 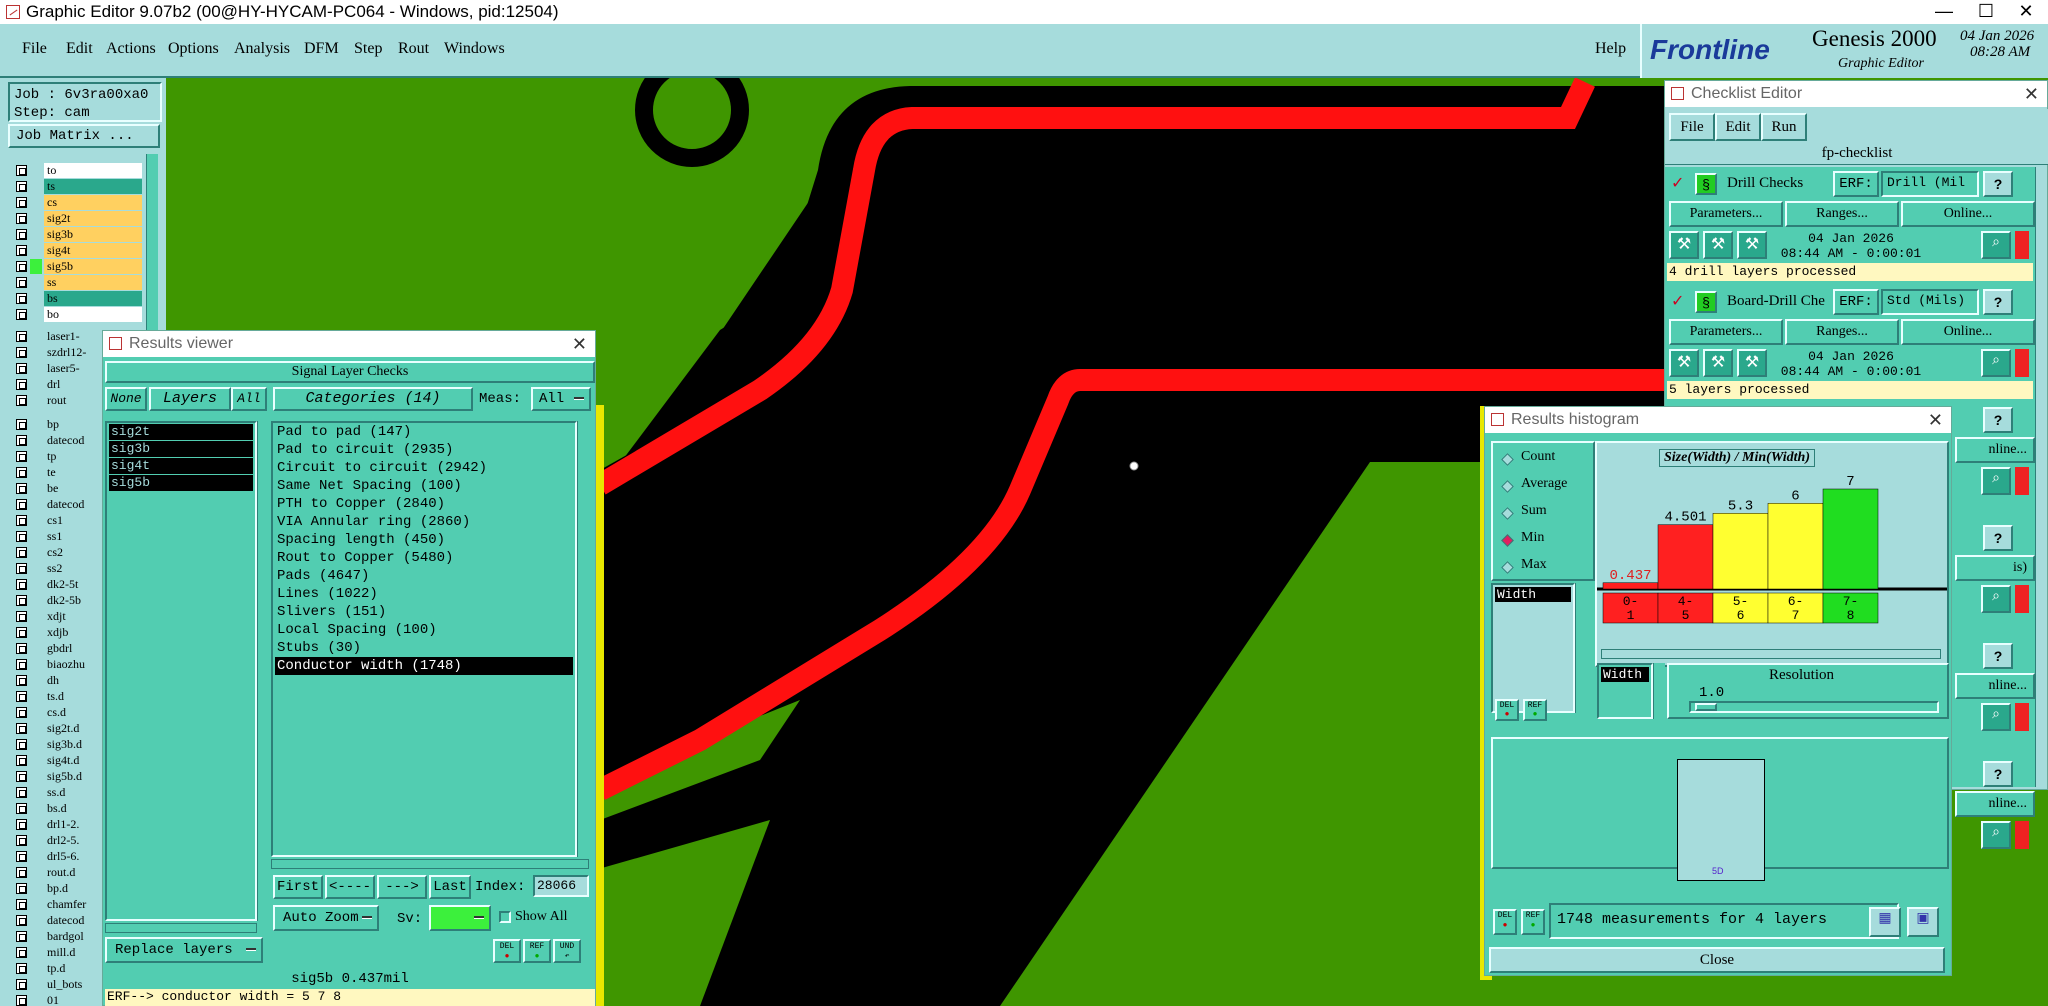 I want to click on field-scrollbar, so click(x=1582, y=648).